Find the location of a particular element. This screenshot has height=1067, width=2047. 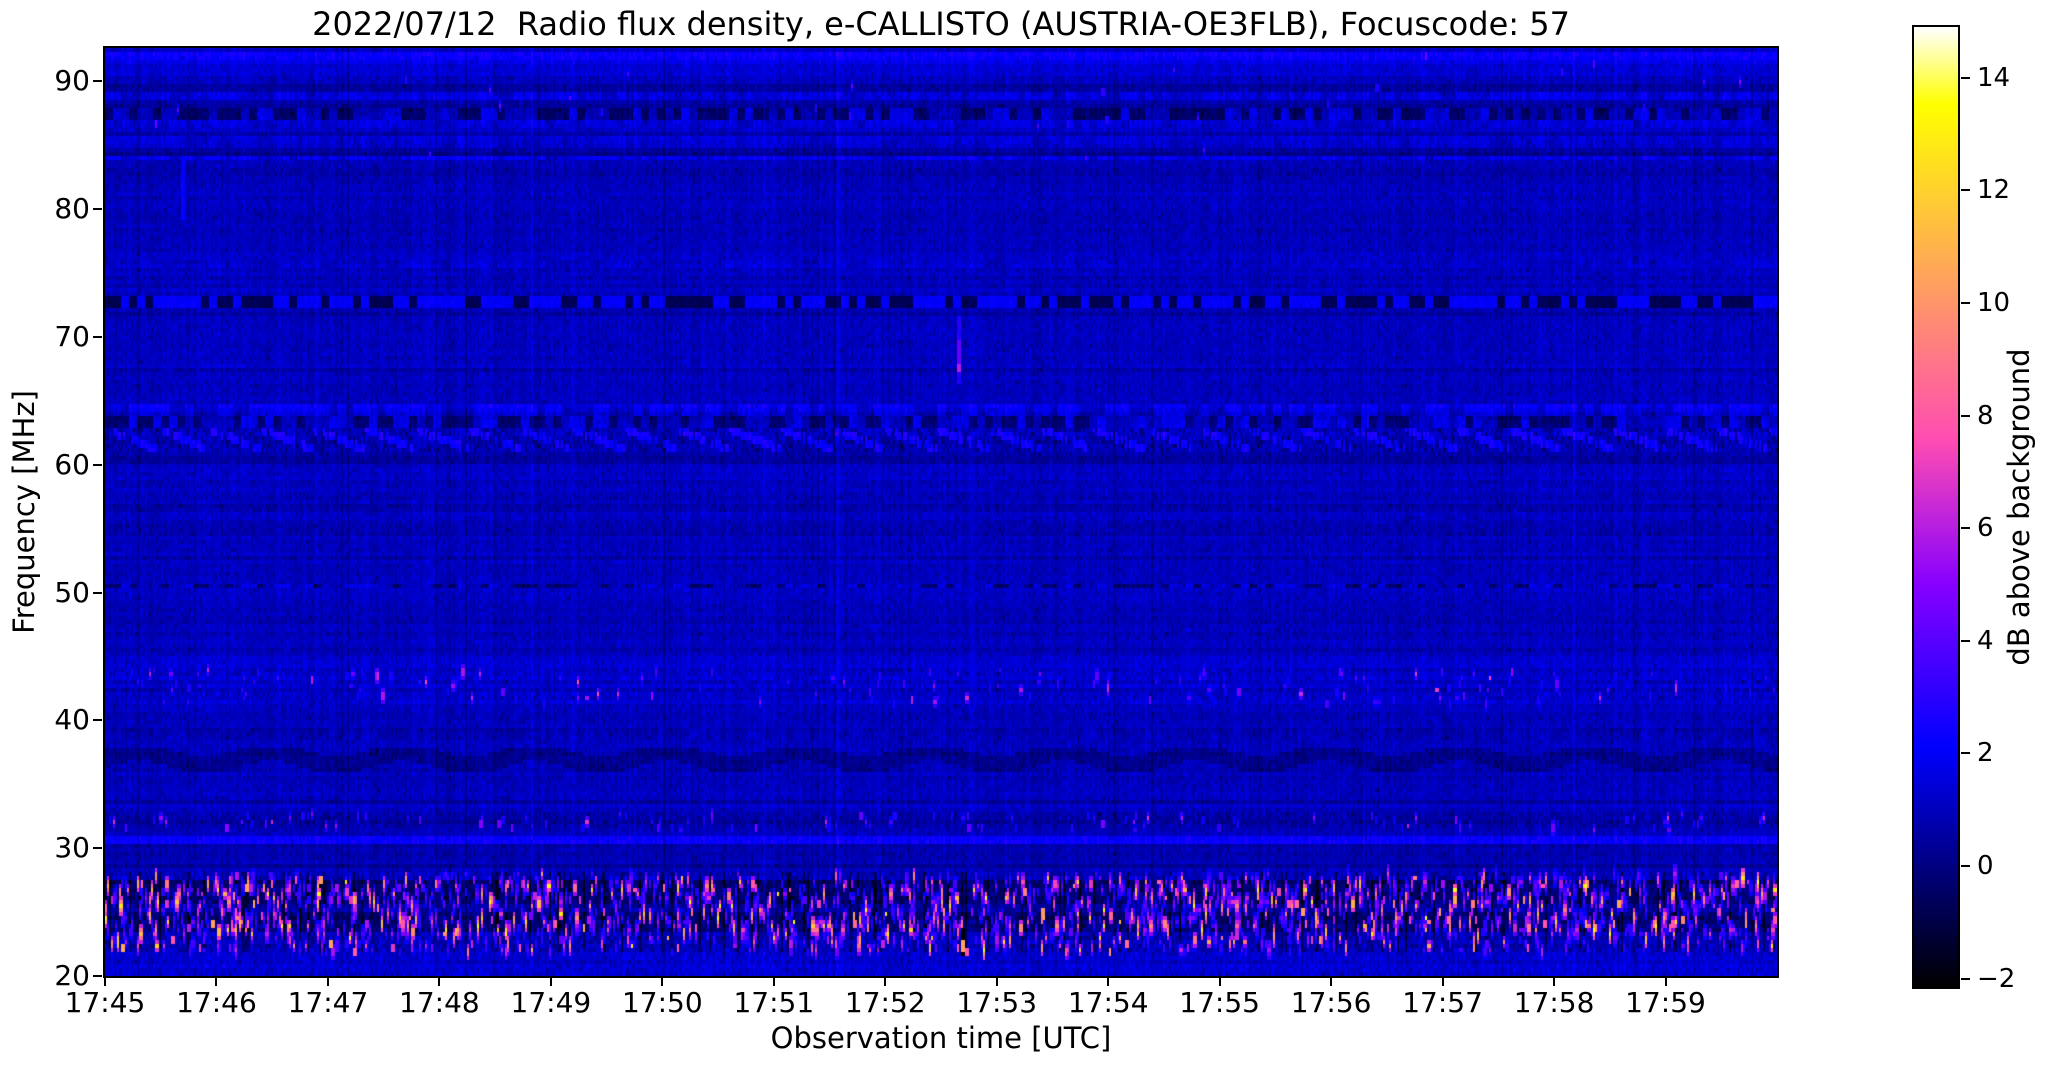

colorbar is located at coordinates (1936, 507).